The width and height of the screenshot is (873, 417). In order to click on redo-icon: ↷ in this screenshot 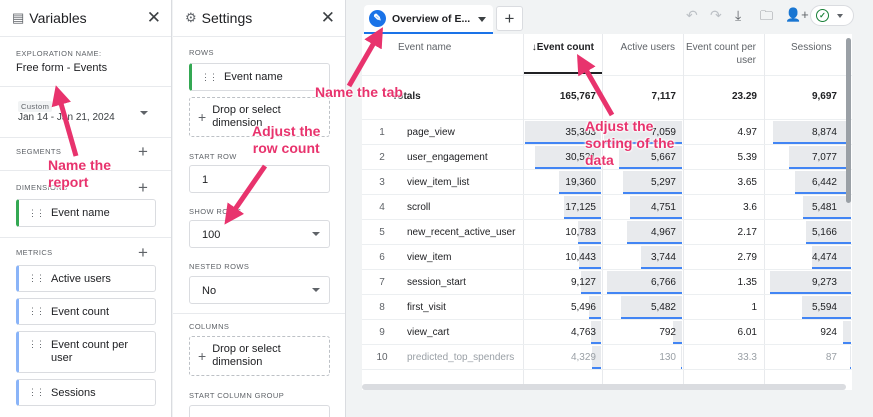, I will do `click(716, 15)`.